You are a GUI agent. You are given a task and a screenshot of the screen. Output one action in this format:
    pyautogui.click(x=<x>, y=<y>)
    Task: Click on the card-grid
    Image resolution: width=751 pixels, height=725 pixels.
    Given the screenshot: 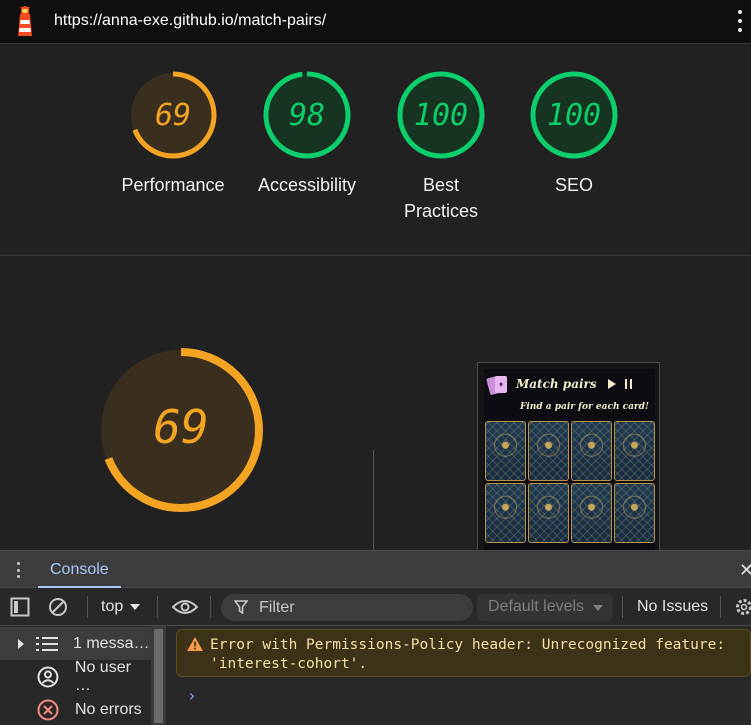 What is the action you would take?
    pyautogui.click(x=569, y=482)
    